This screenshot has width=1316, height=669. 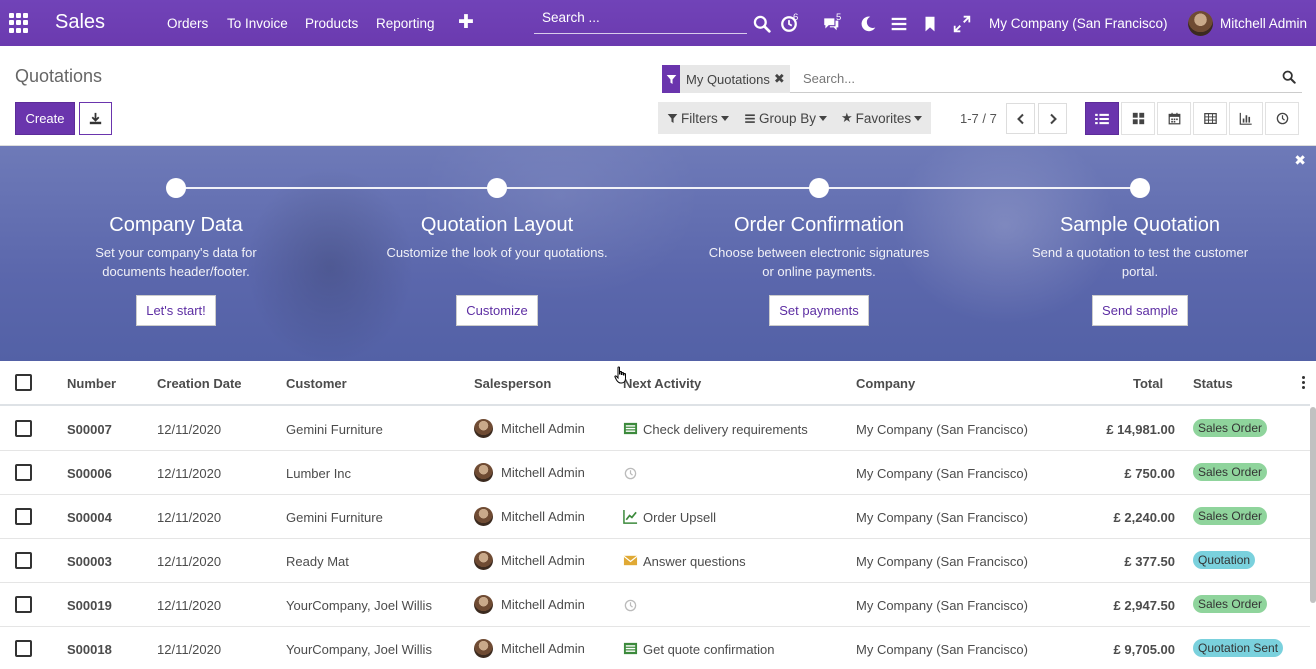 I want to click on customize-button: Customize, so click(x=497, y=310).